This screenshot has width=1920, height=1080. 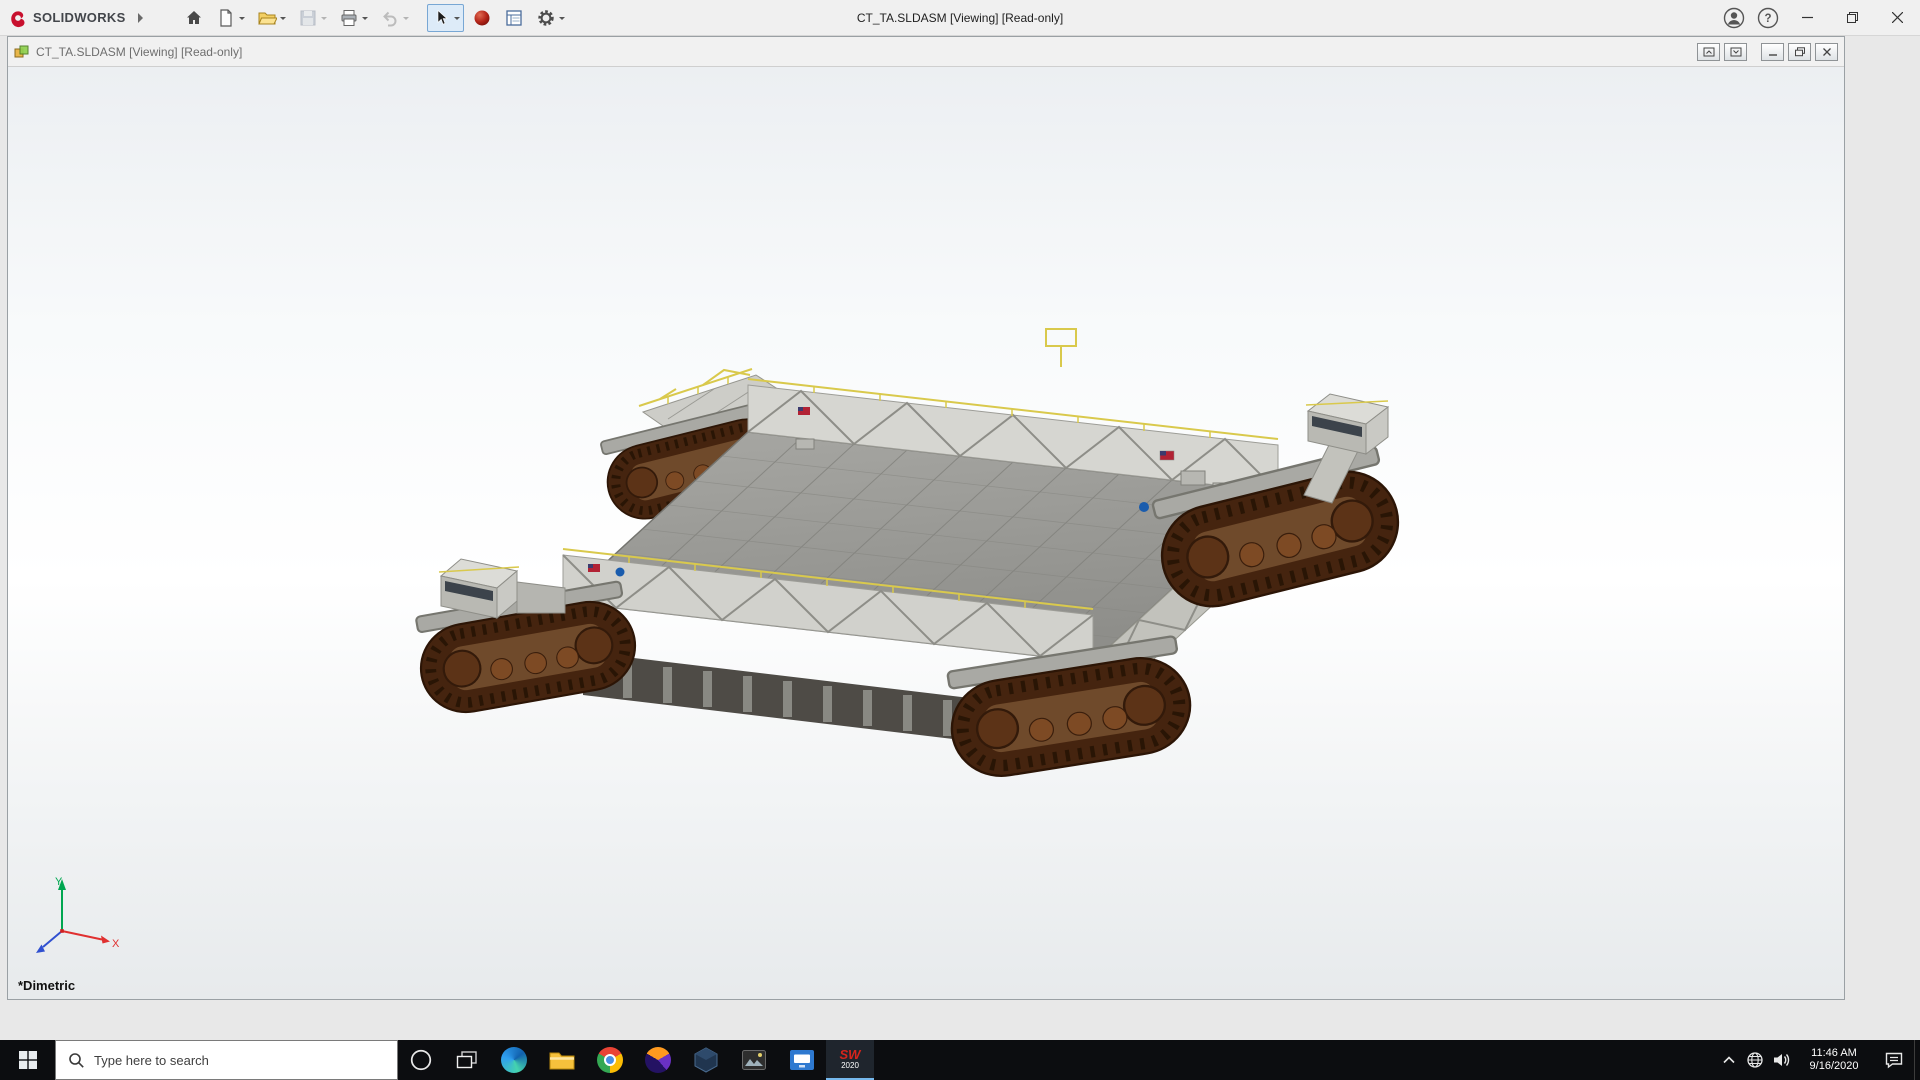 I want to click on taskbar-app-edge, so click(x=514, y=1060).